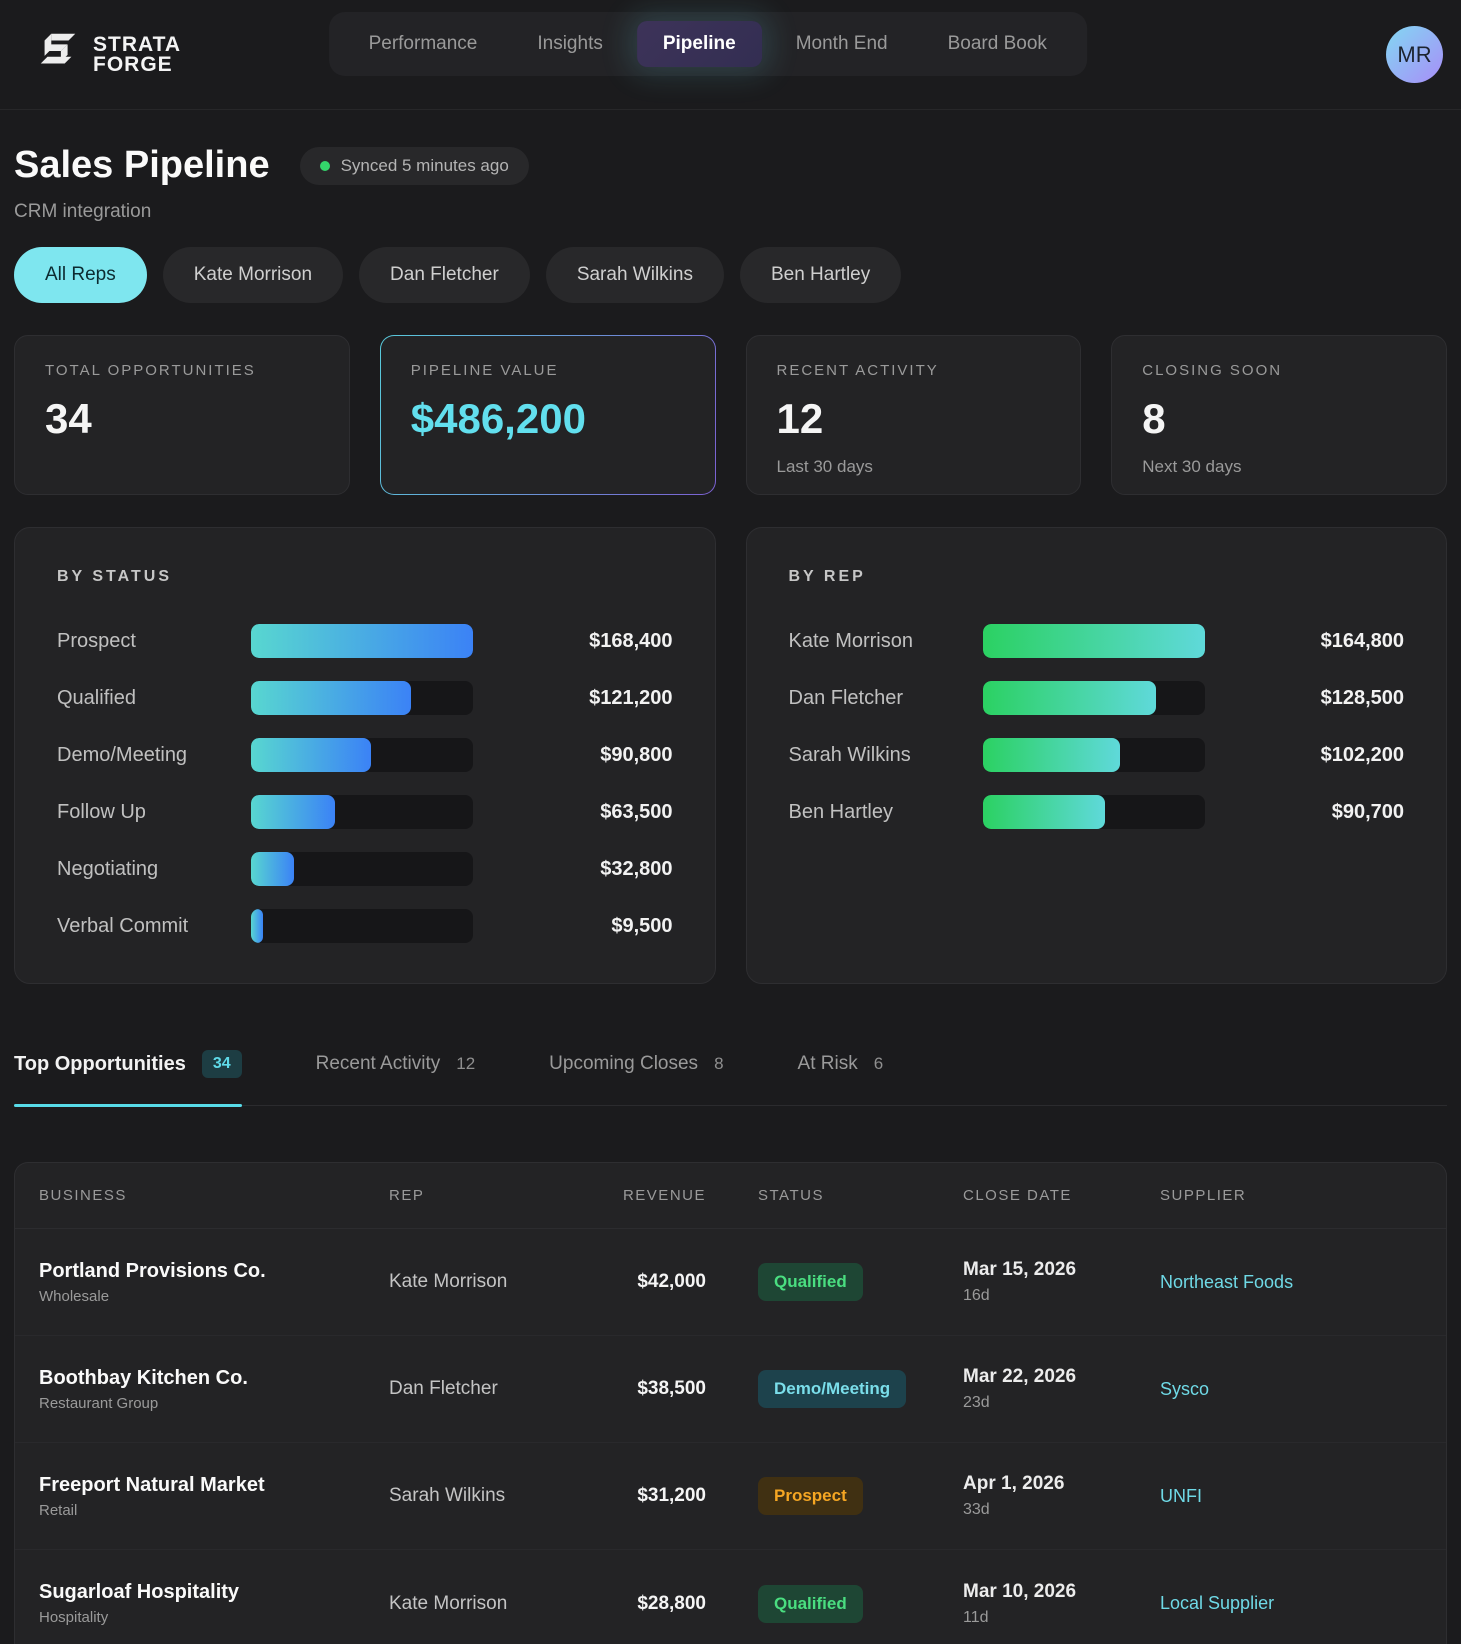  What do you see at coordinates (832, 1389) in the screenshot?
I see `status-badge: Demo/Meeting` at bounding box center [832, 1389].